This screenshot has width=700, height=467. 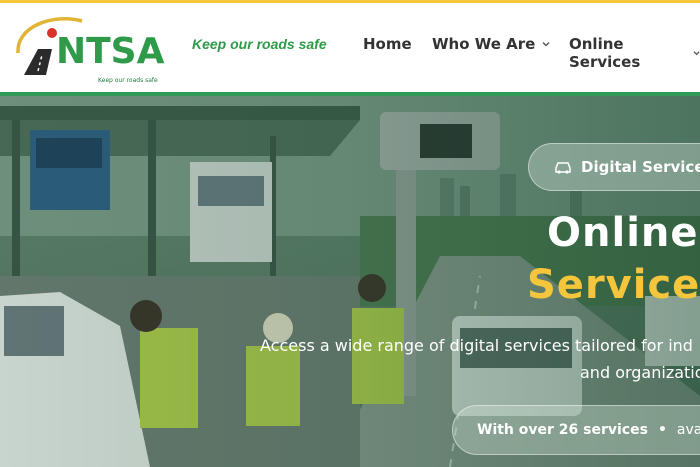 I want to click on services-count-pill: With over 26 services • availa, so click(x=576, y=430).